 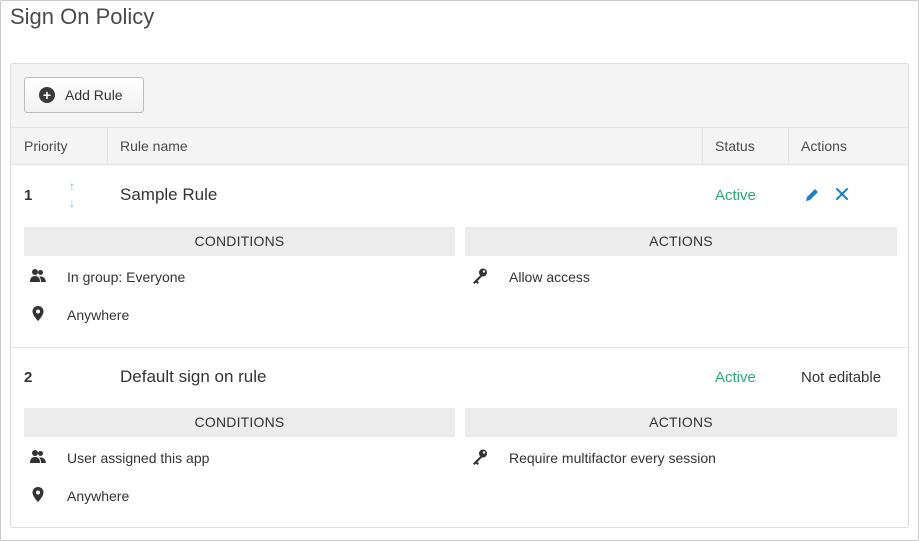 I want to click on table-header: Priority Rule name Status Actions, so click(x=459, y=146).